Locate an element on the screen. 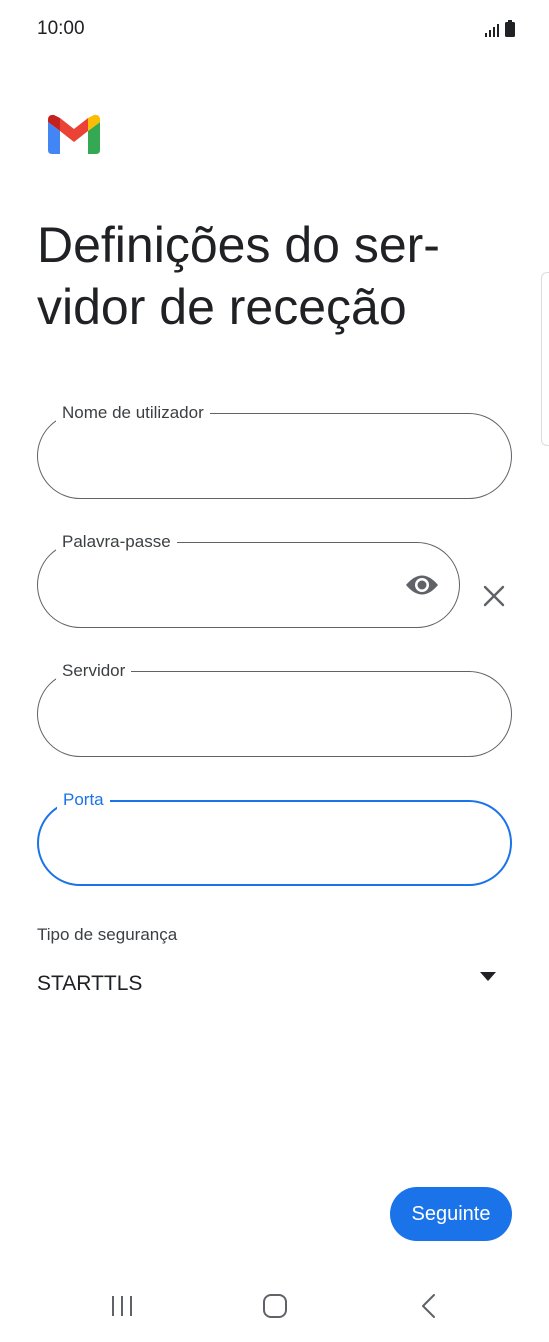 Image resolution: width=549 pixels, height=1342 pixels. port-input is located at coordinates (274, 845).